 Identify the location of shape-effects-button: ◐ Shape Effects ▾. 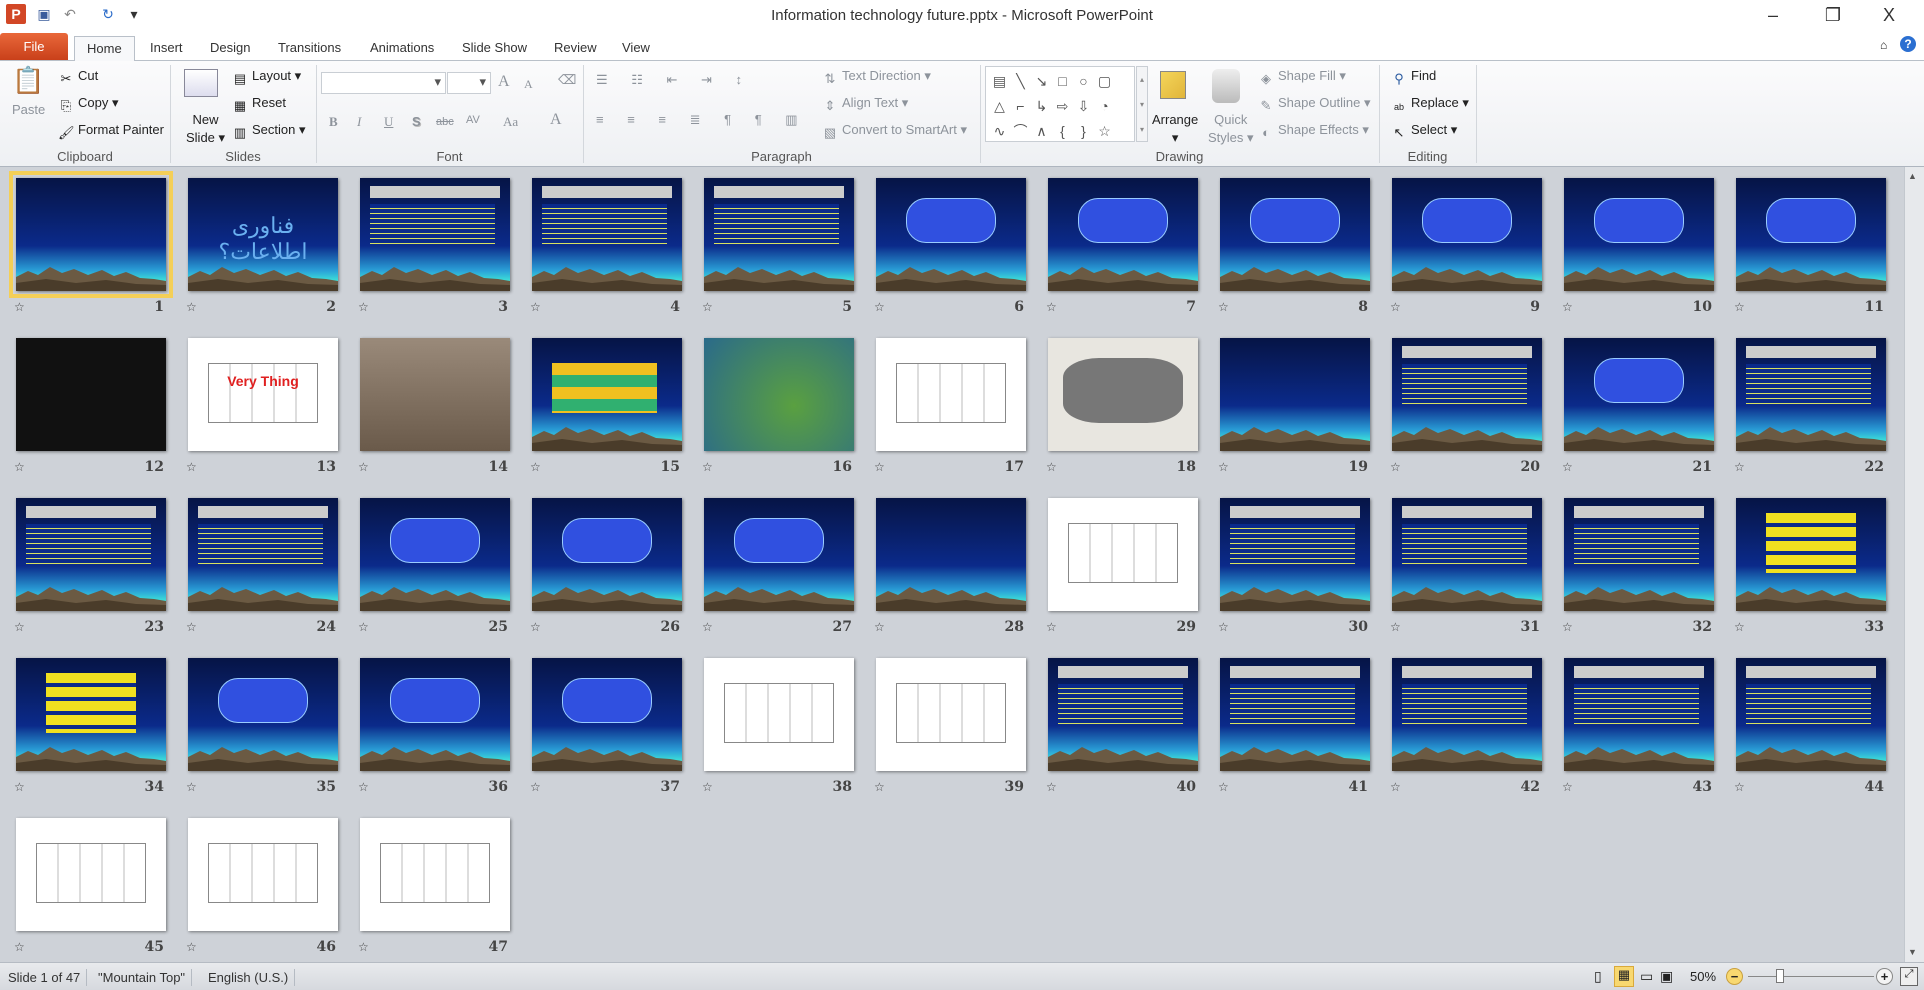
(1313, 131).